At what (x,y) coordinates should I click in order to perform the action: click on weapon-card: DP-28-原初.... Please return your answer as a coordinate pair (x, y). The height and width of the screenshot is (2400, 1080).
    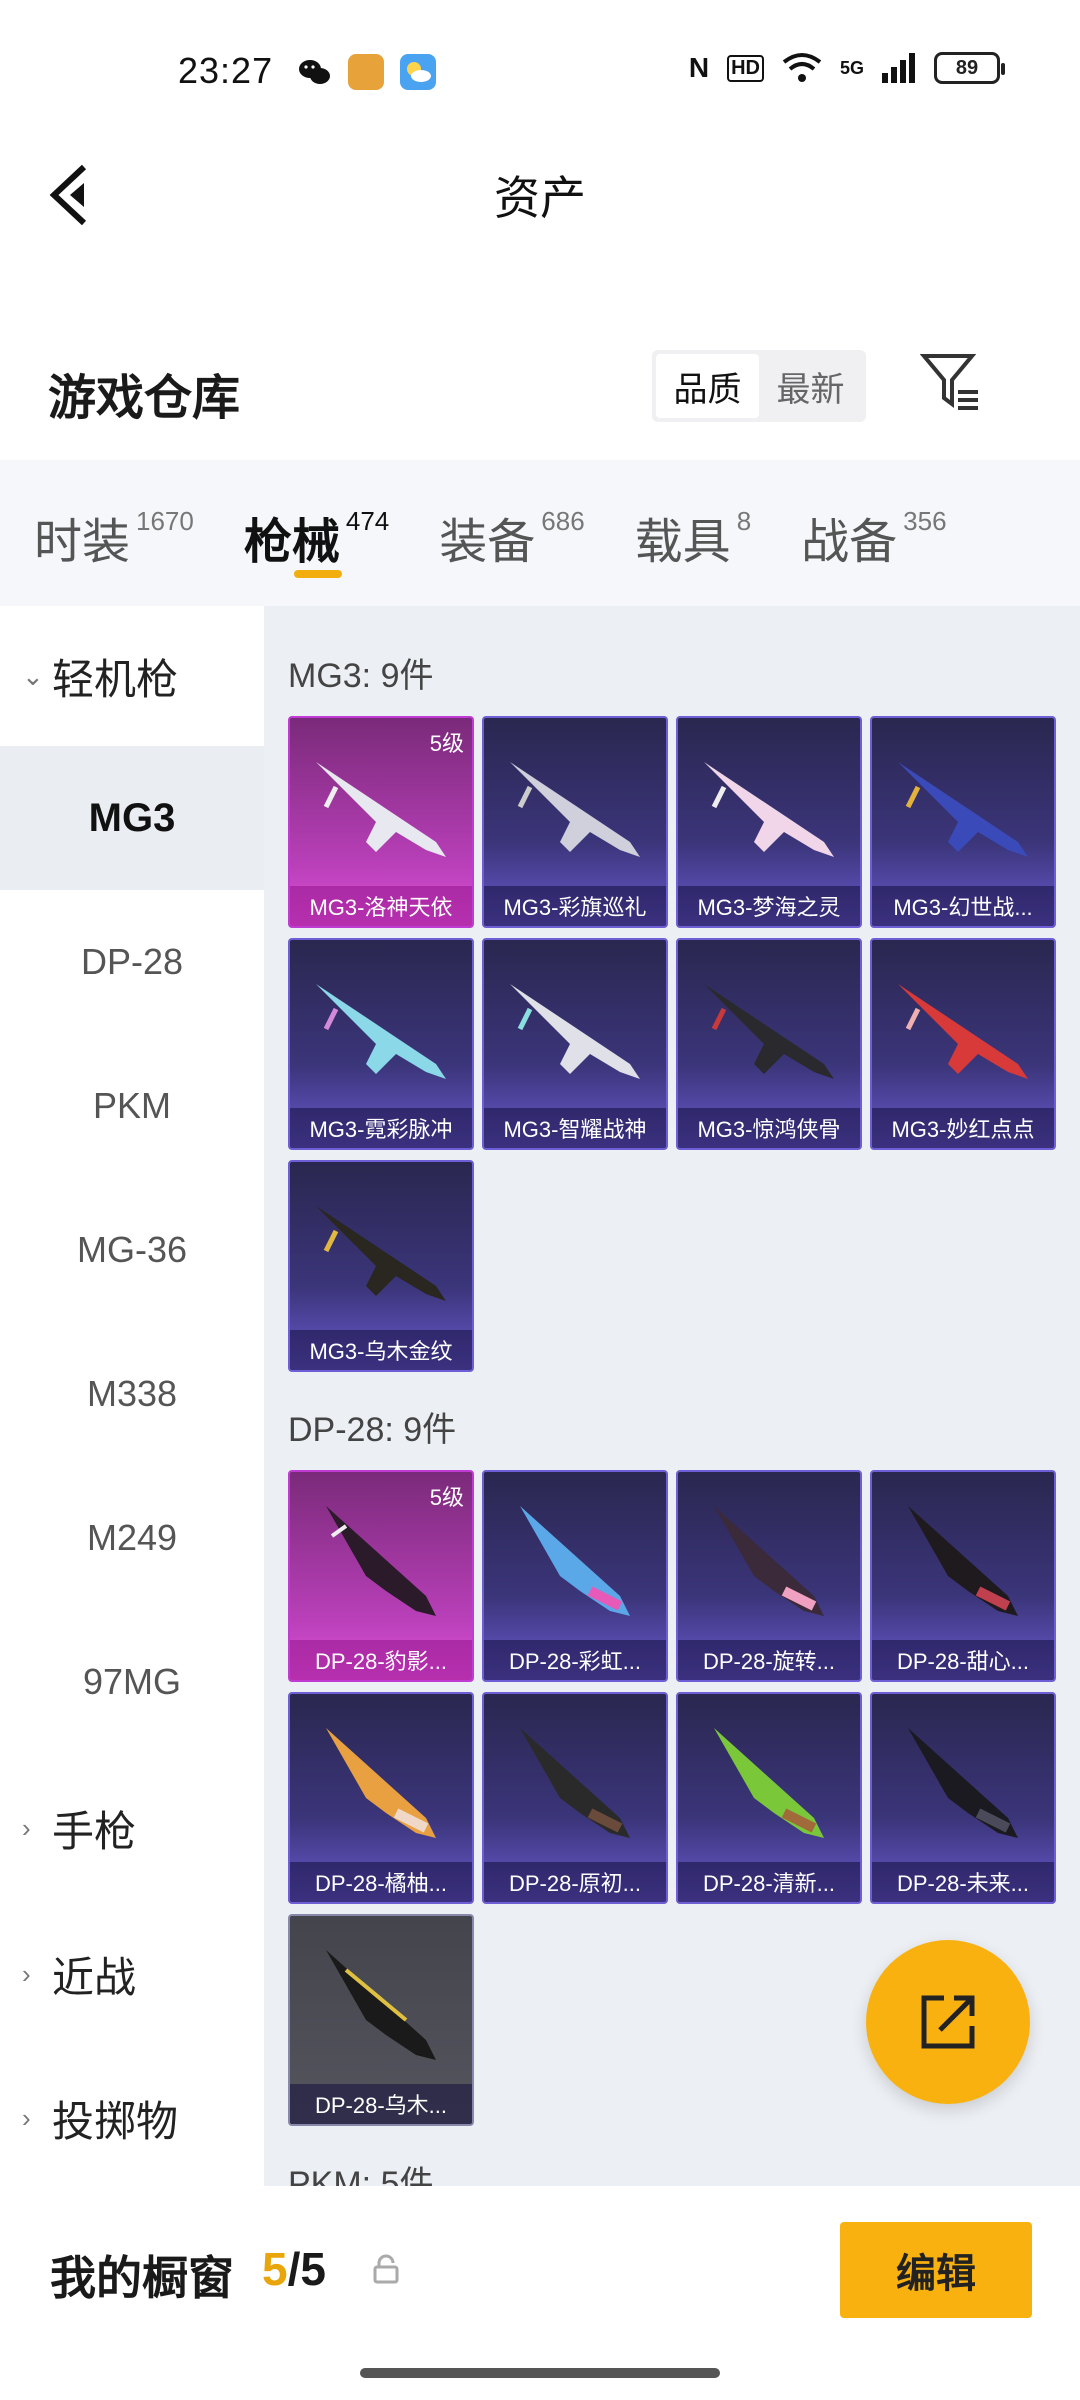
    Looking at the image, I should click on (575, 1798).